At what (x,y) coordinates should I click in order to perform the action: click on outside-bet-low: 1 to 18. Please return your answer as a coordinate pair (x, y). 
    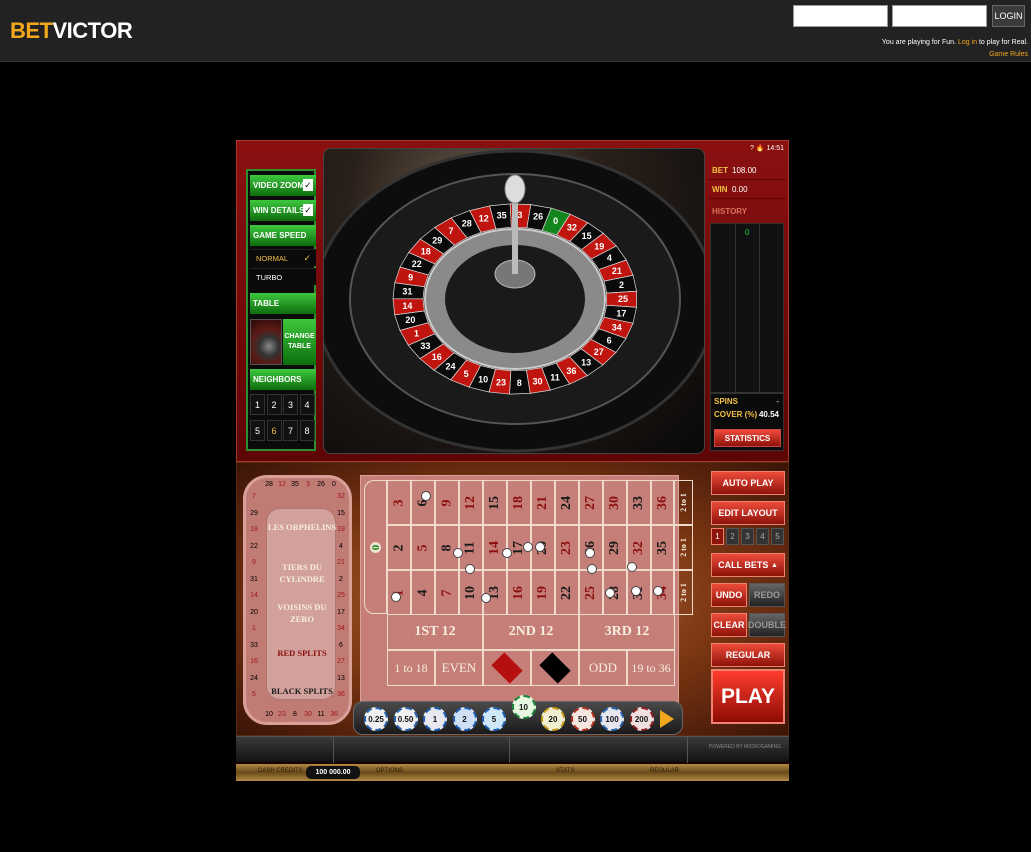
    Looking at the image, I should click on (411, 668).